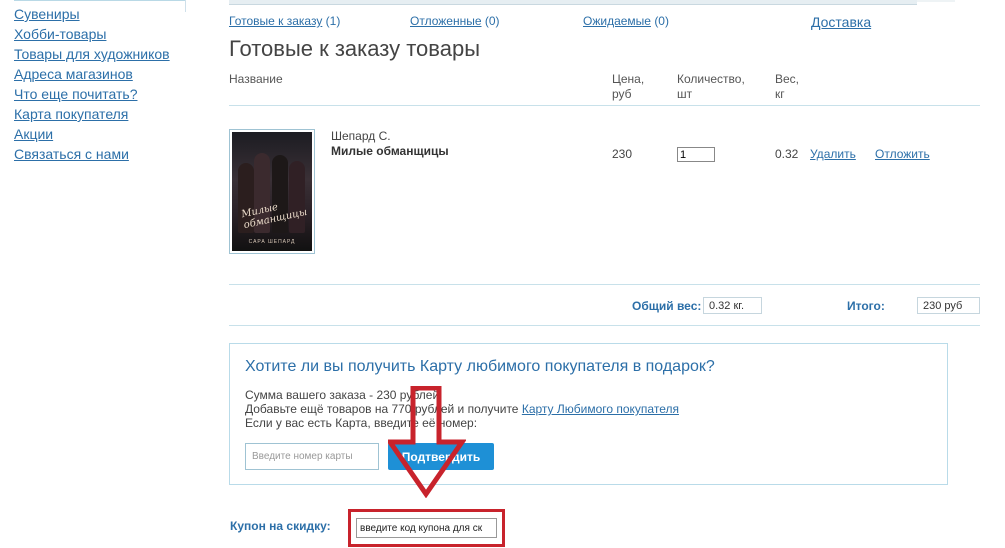  Describe the element at coordinates (866, 306) in the screenshot. I see `total-label: Итого:` at that location.